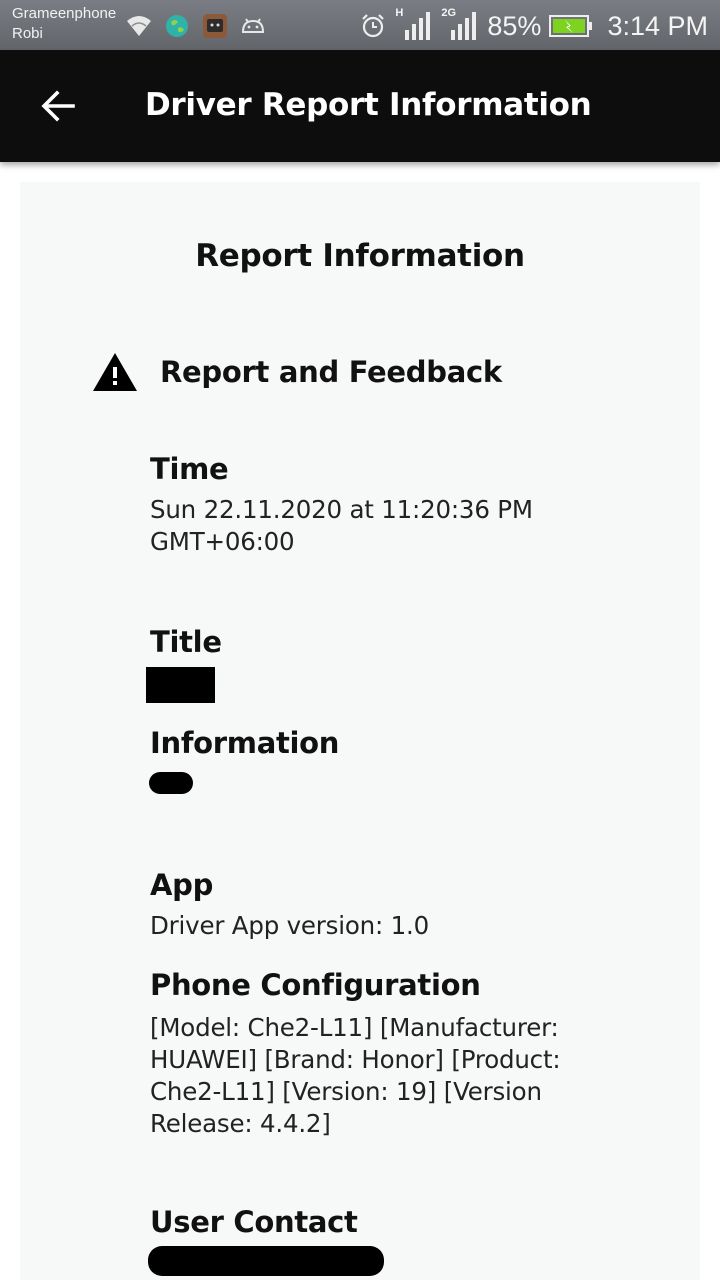 This screenshot has height=1280, width=720. I want to click on globe-icon, so click(177, 26).